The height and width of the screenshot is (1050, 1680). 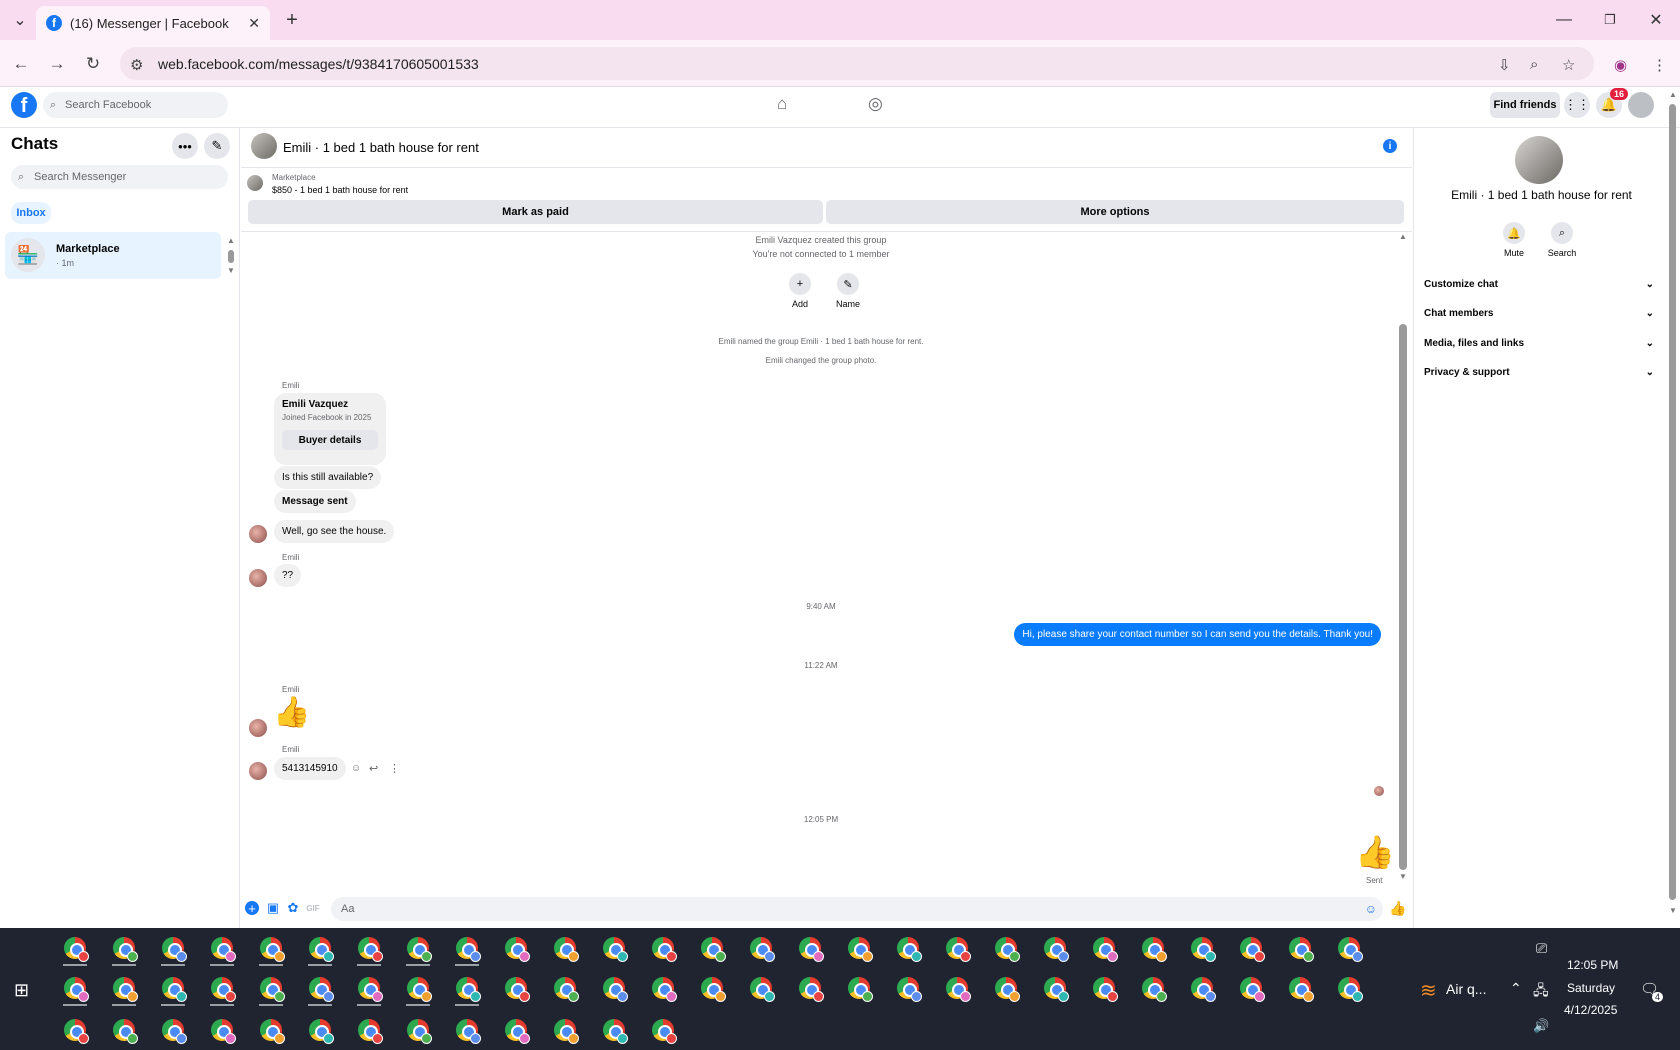 What do you see at coordinates (310, 768) in the screenshot?
I see `message-bubble: 5413145910` at bounding box center [310, 768].